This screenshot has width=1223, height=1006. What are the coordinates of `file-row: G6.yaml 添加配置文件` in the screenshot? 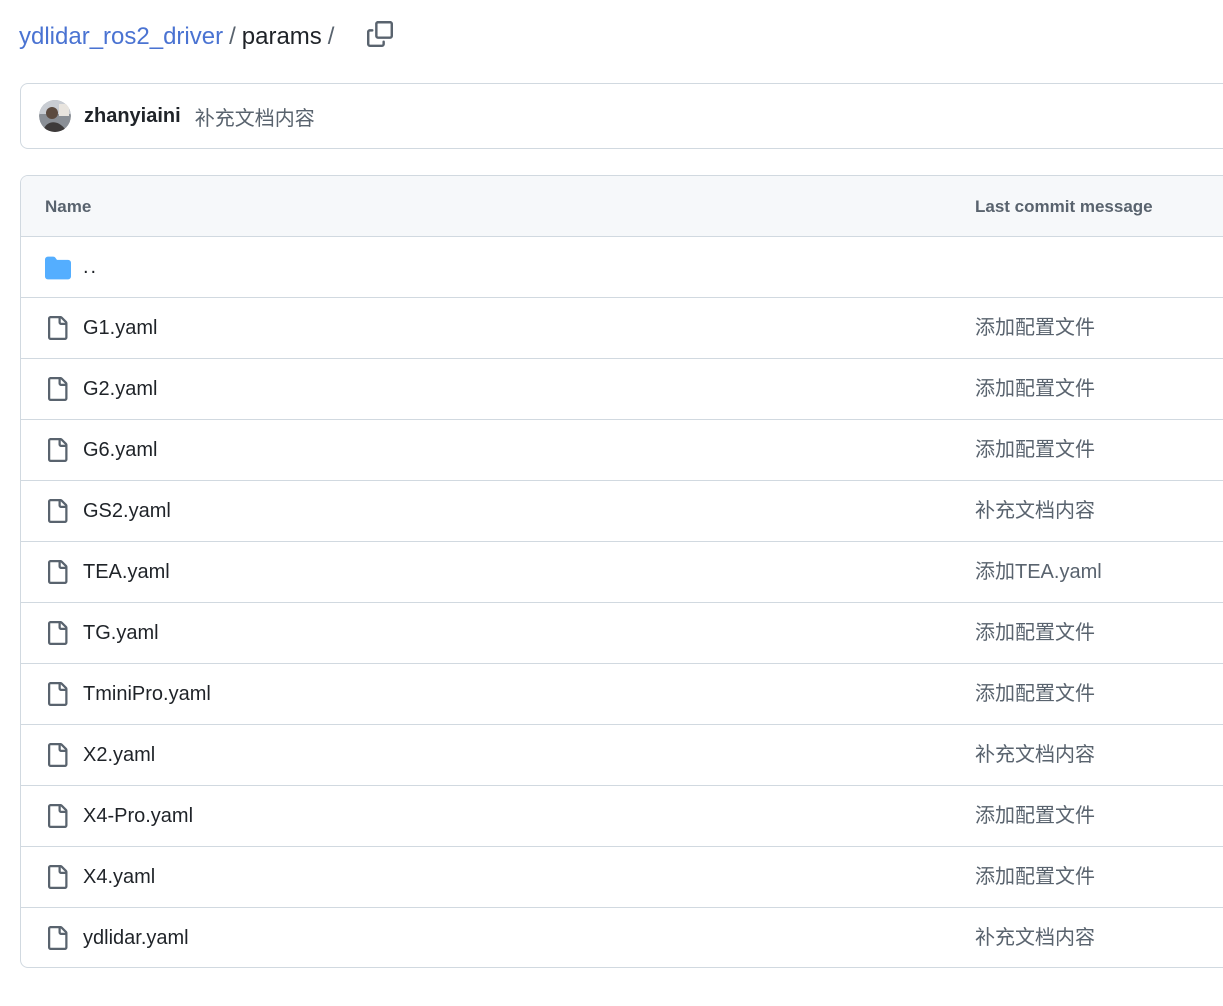 It's located at (622, 450).